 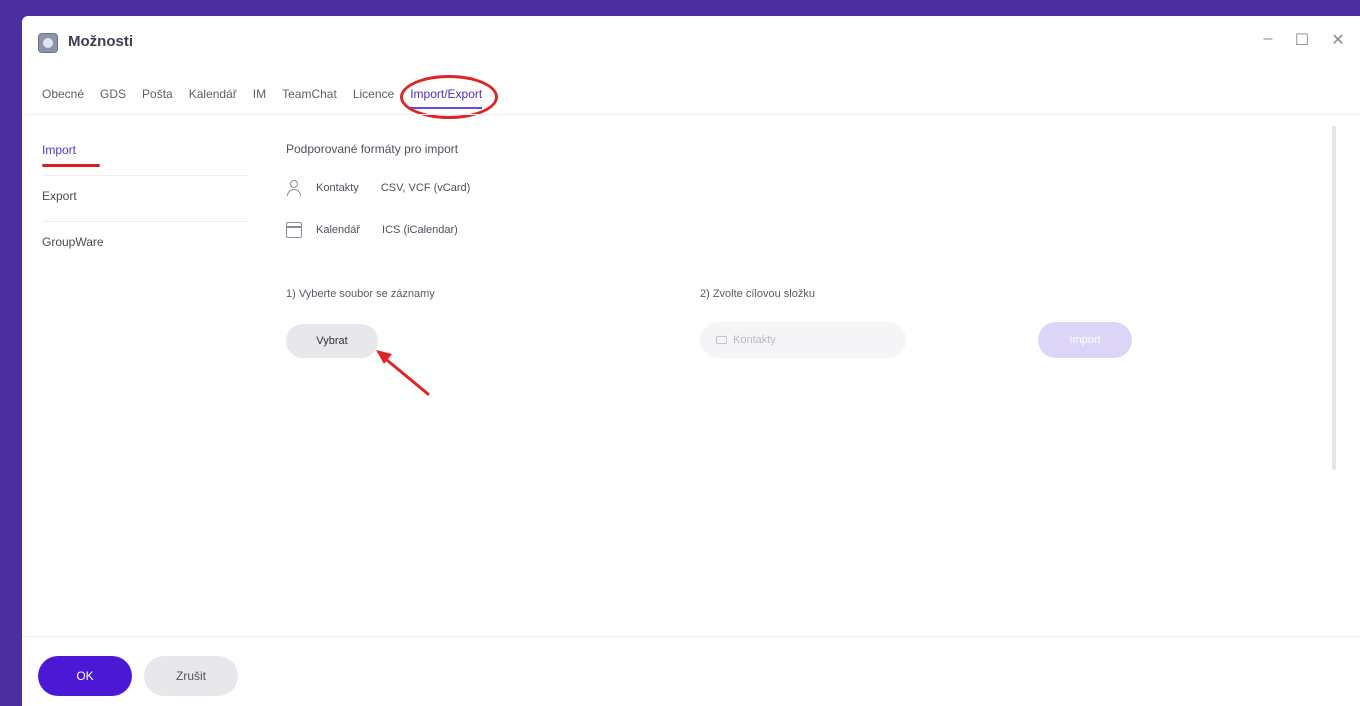 What do you see at coordinates (757, 294) in the screenshot?
I see `step2-label: 2) Zvolte cílovou složku` at bounding box center [757, 294].